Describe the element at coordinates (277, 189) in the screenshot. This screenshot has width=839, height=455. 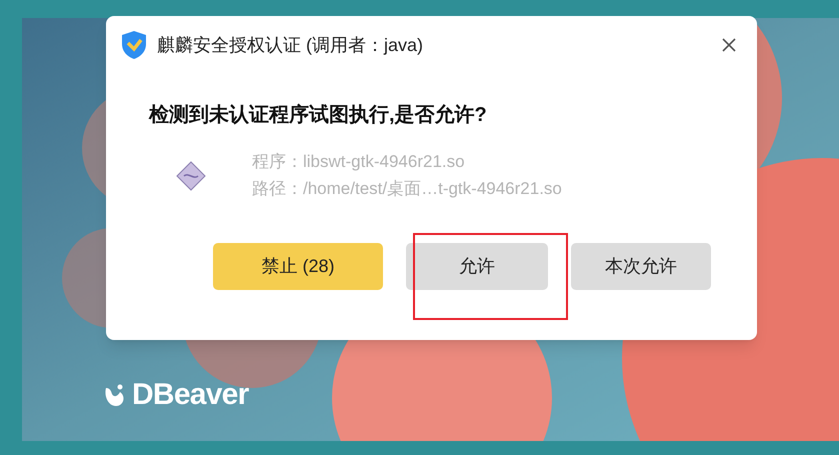
I see `detail-label: 路径：` at that location.